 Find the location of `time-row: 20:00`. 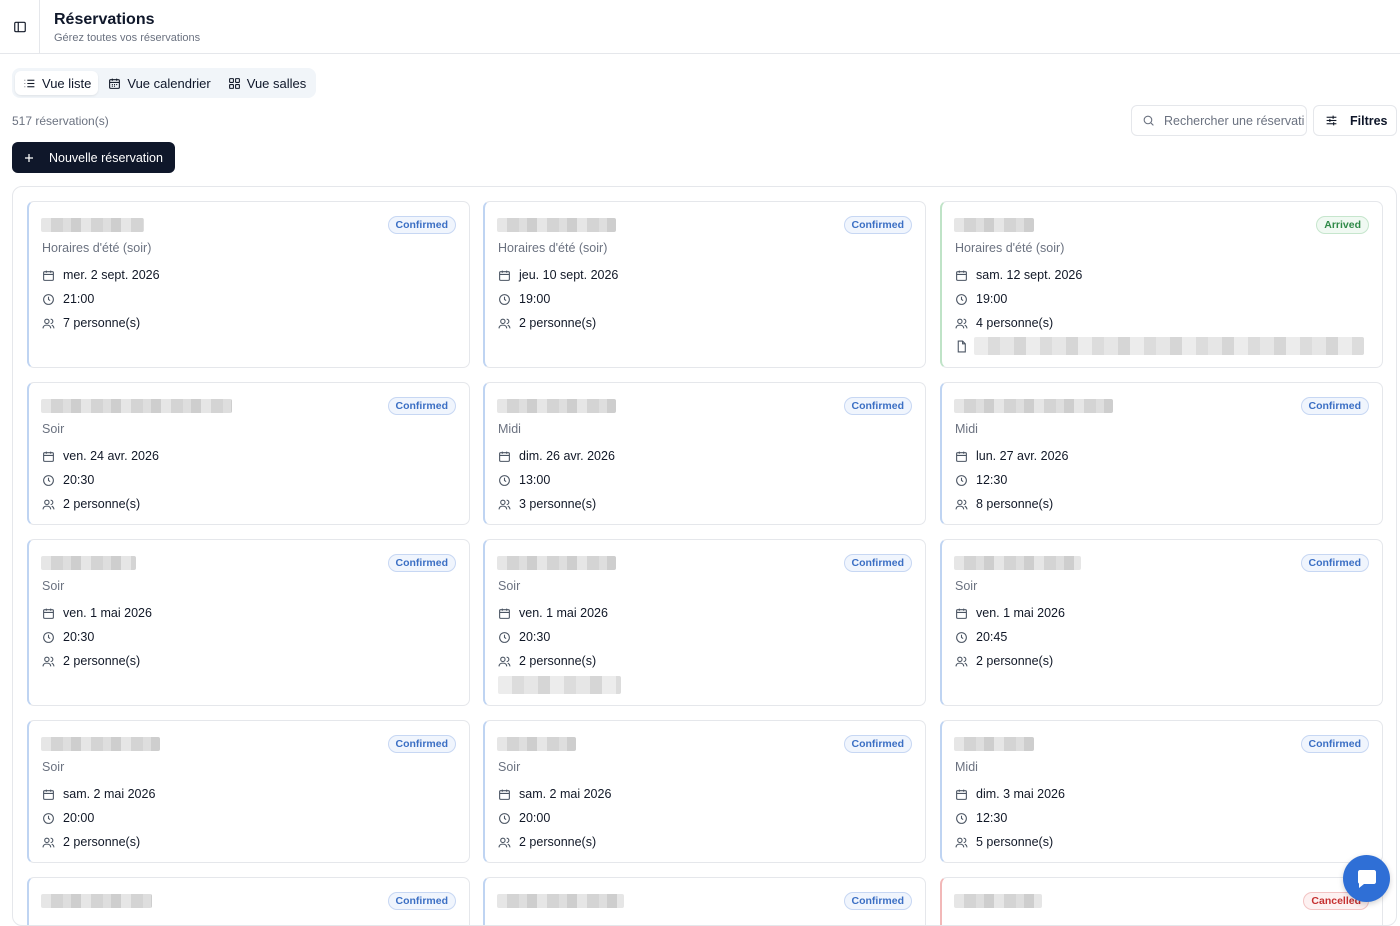

time-row: 20:00 is located at coordinates (524, 818).